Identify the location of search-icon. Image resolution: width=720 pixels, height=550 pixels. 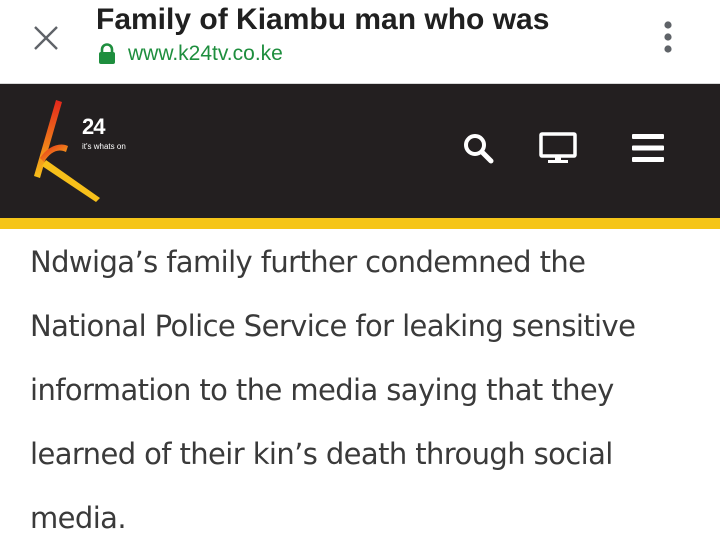
(479, 149).